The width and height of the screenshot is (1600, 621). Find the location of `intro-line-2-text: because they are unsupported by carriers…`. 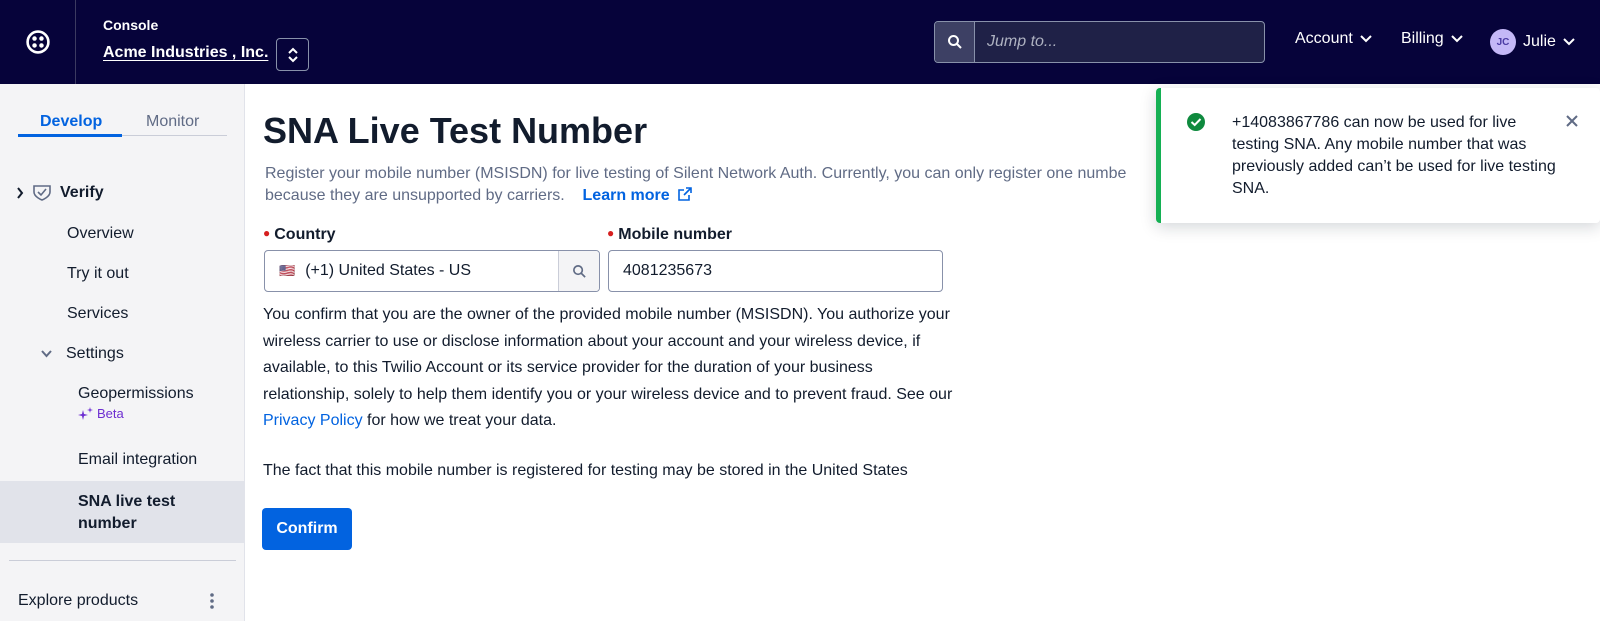

intro-line-2-text: because they are unsupported by carriers… is located at coordinates (415, 195).